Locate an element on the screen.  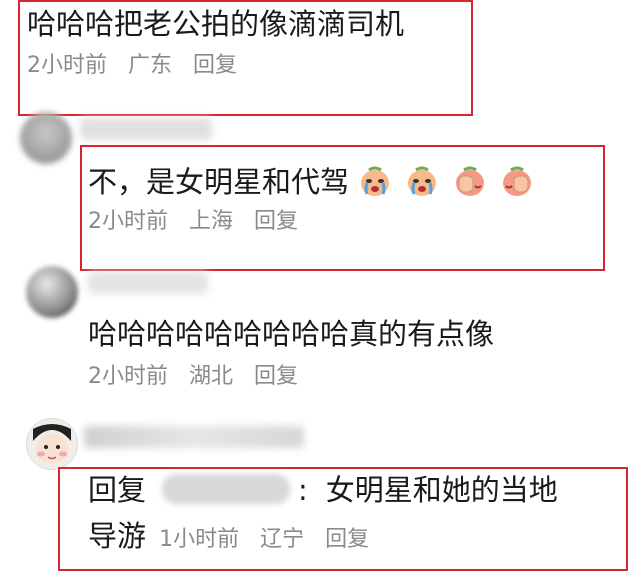
comment-1-meta: 2小时前 广东 回复 is located at coordinates (139, 66).